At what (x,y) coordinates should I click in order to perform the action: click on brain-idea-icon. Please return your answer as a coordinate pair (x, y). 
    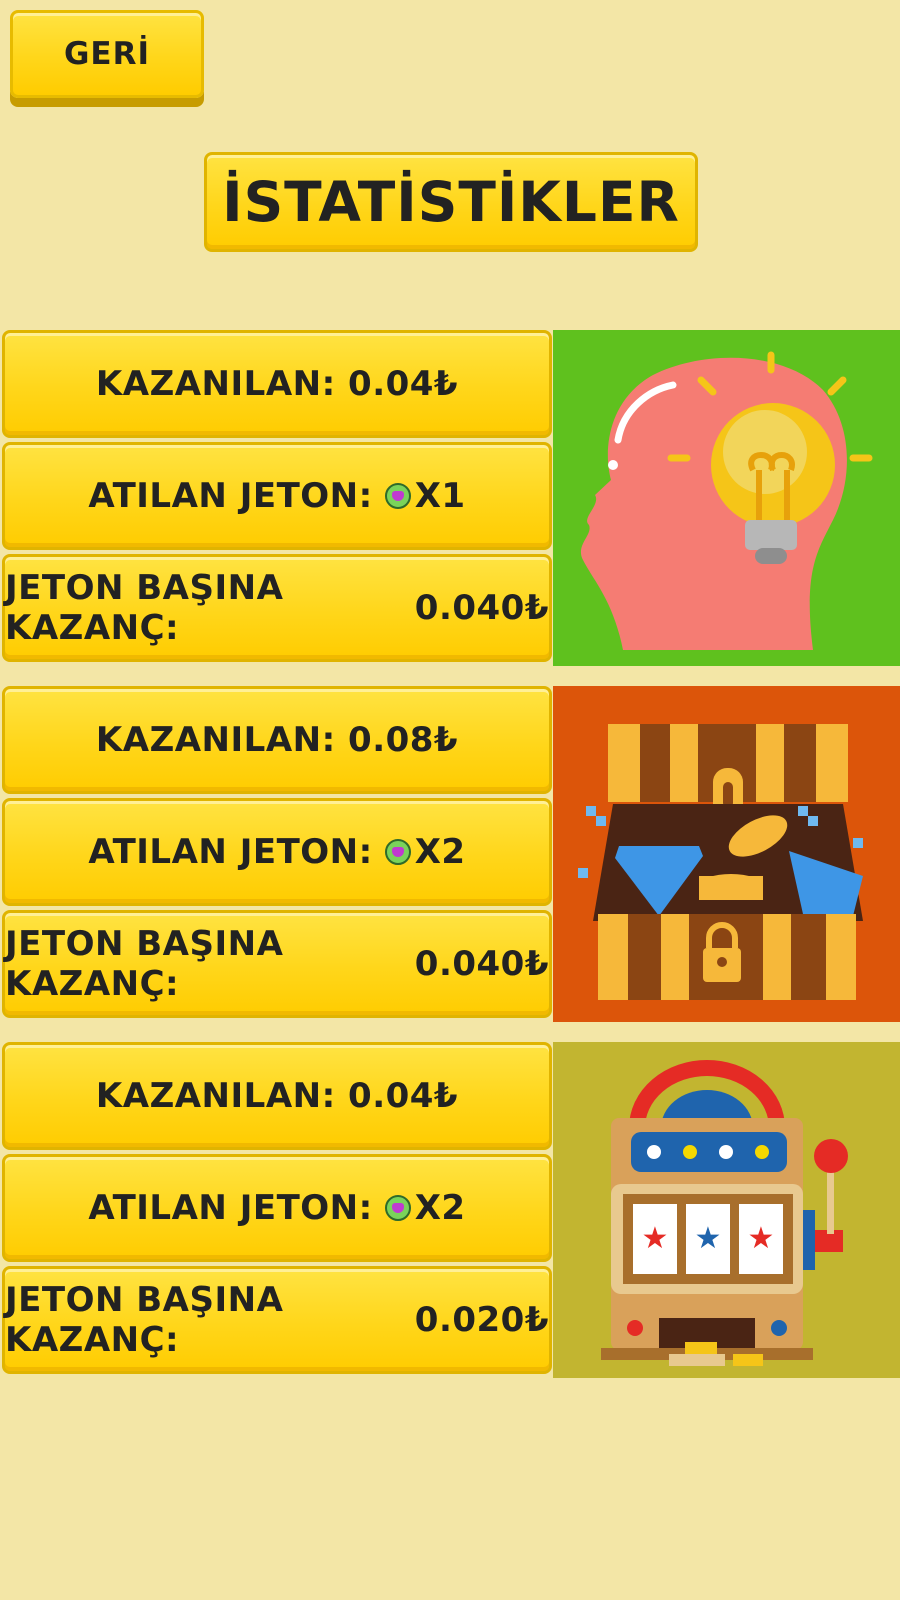
    Looking at the image, I should click on (726, 498).